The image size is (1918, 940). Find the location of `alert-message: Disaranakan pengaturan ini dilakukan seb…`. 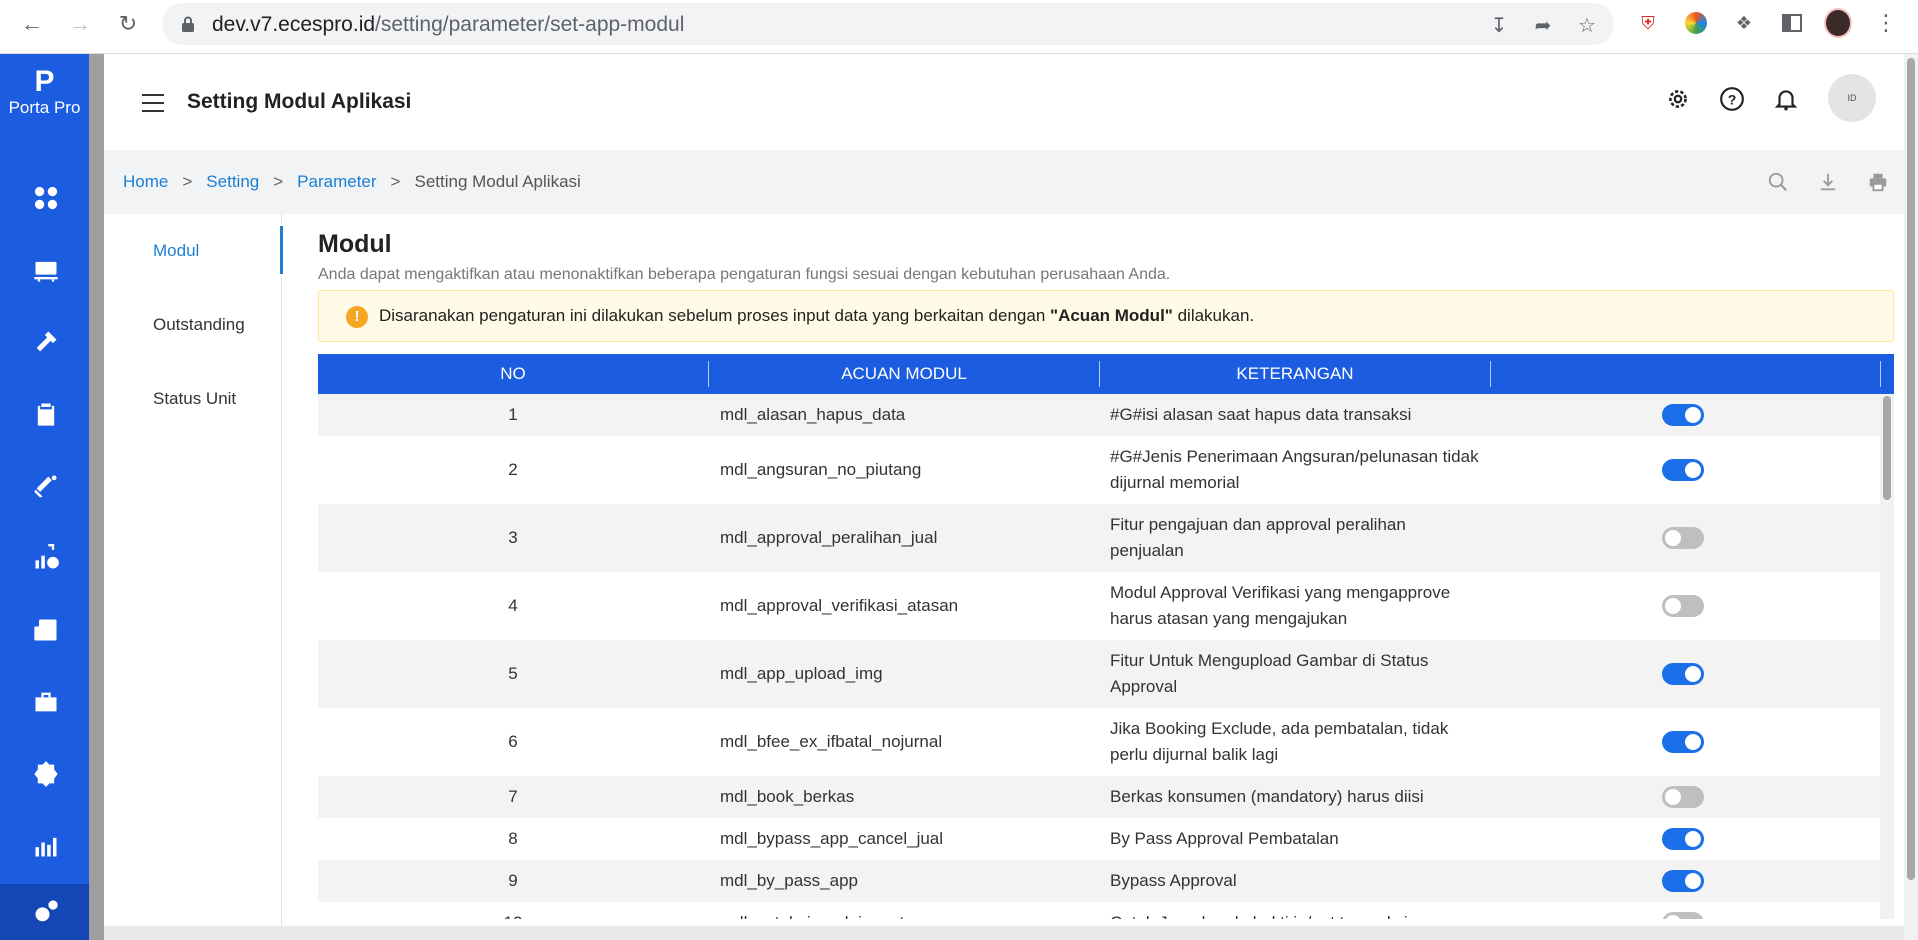

alert-message: Disaranakan pengaturan ini dilakukan seb… is located at coordinates (817, 315).